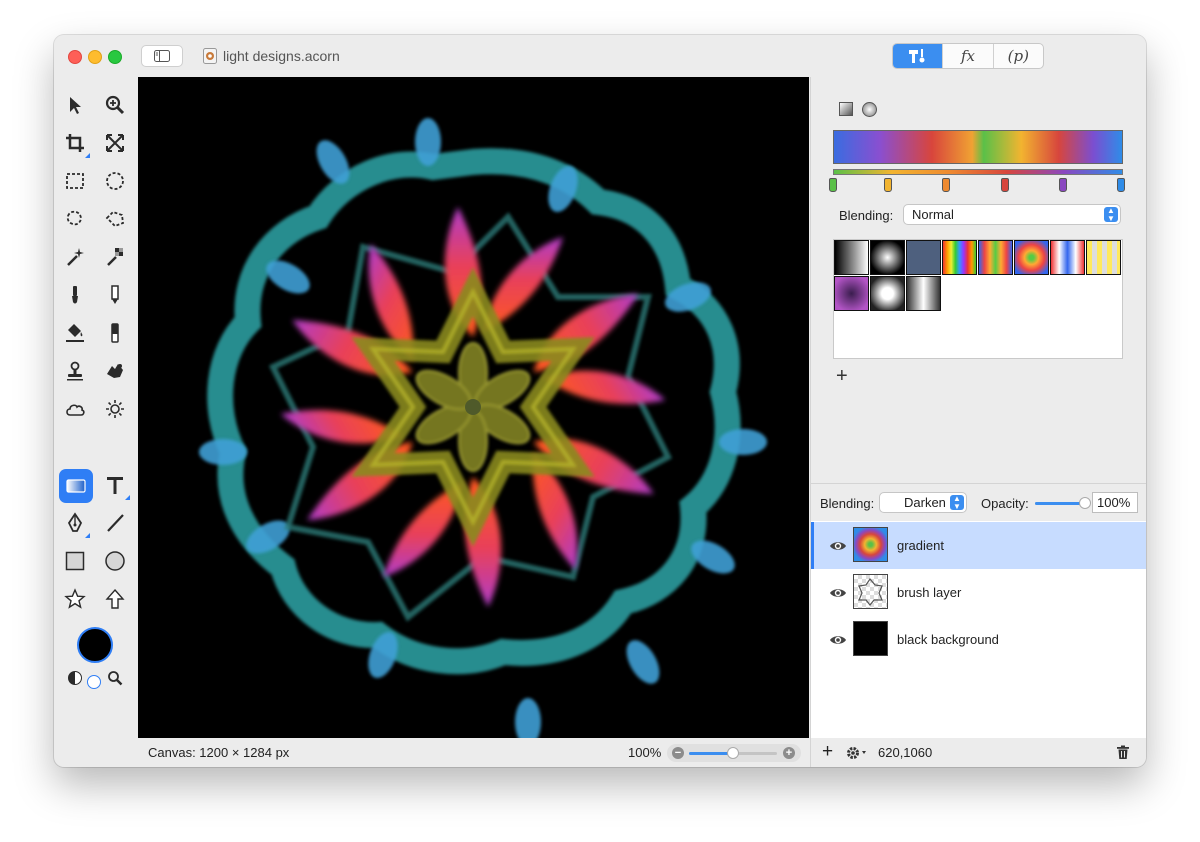  Describe the element at coordinates (978, 545) in the screenshot. I see `layer-row-gradient: gradient` at that location.